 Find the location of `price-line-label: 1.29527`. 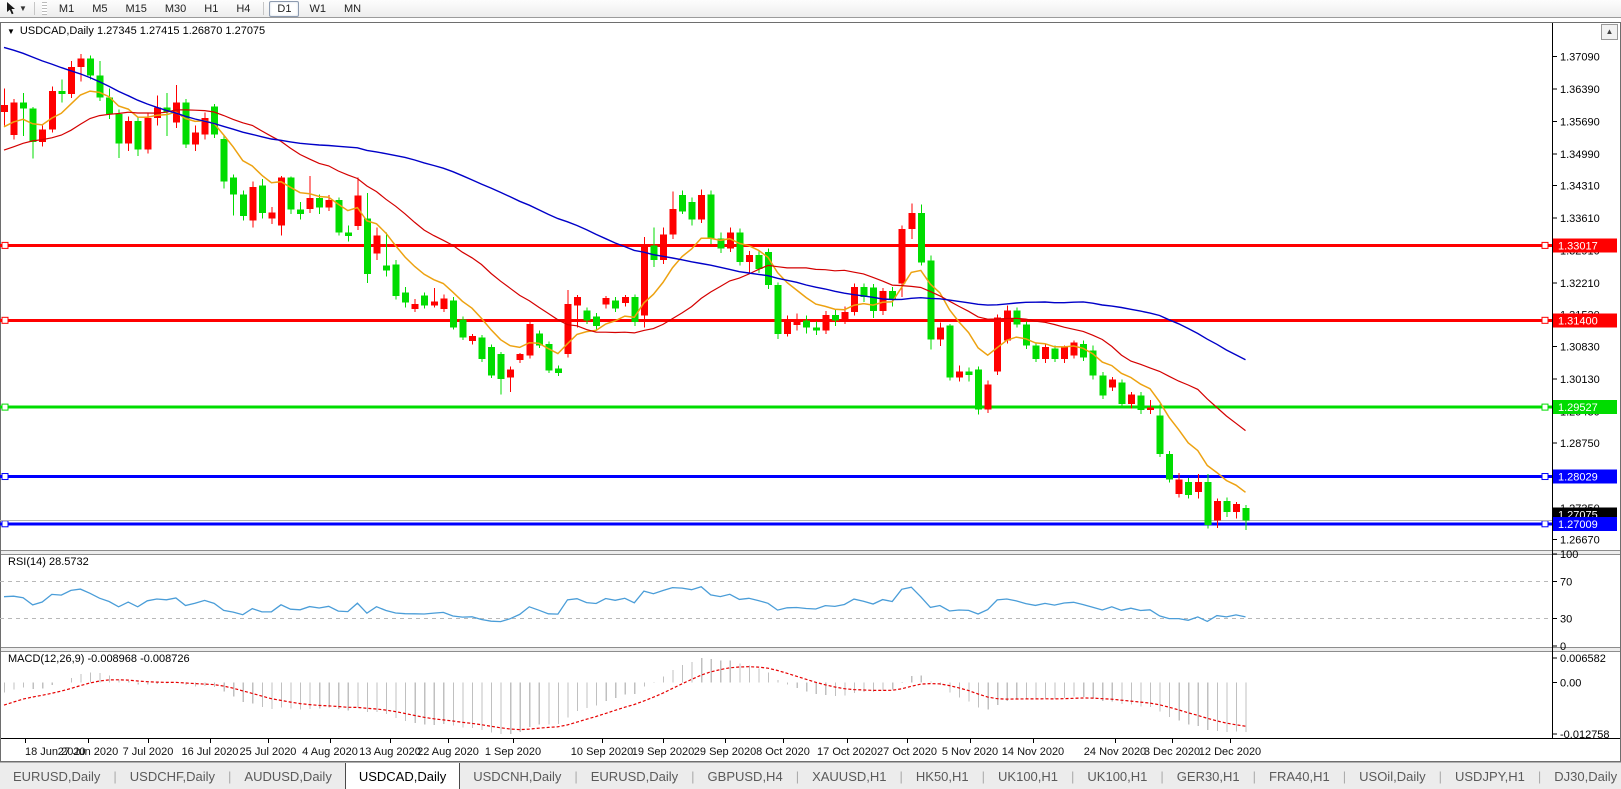

price-line-label: 1.29527 is located at coordinates (1585, 407).